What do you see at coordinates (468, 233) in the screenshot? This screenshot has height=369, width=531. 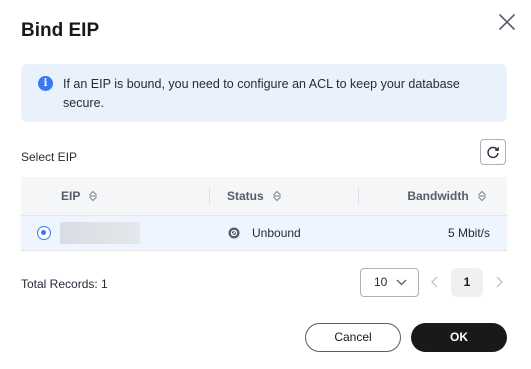 I see `bandwidth-text: 5 Mbit/s` at bounding box center [468, 233].